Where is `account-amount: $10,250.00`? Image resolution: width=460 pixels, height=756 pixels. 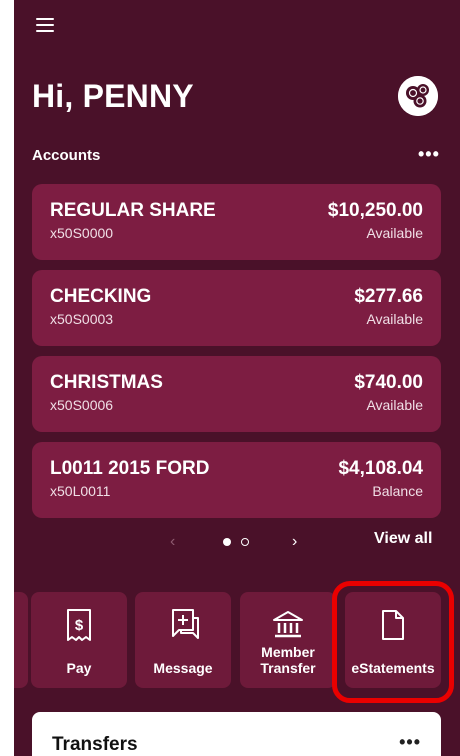
account-amount: $10,250.00 is located at coordinates (375, 210).